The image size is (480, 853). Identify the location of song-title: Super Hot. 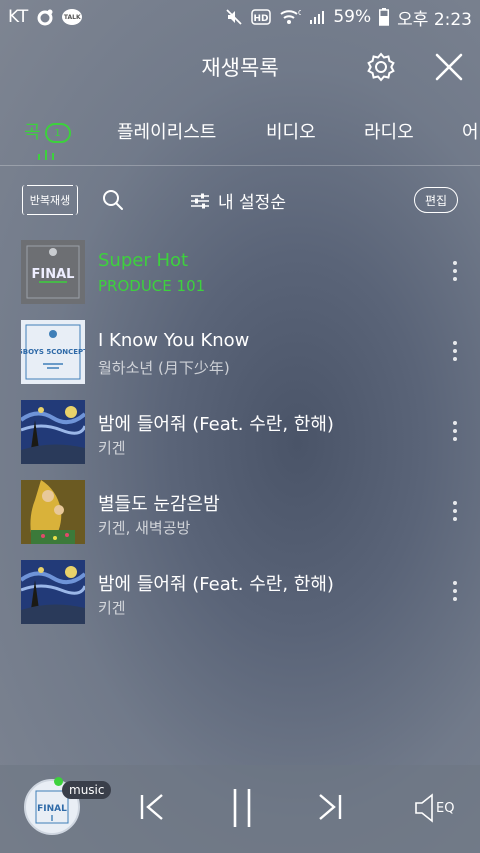
(143, 260).